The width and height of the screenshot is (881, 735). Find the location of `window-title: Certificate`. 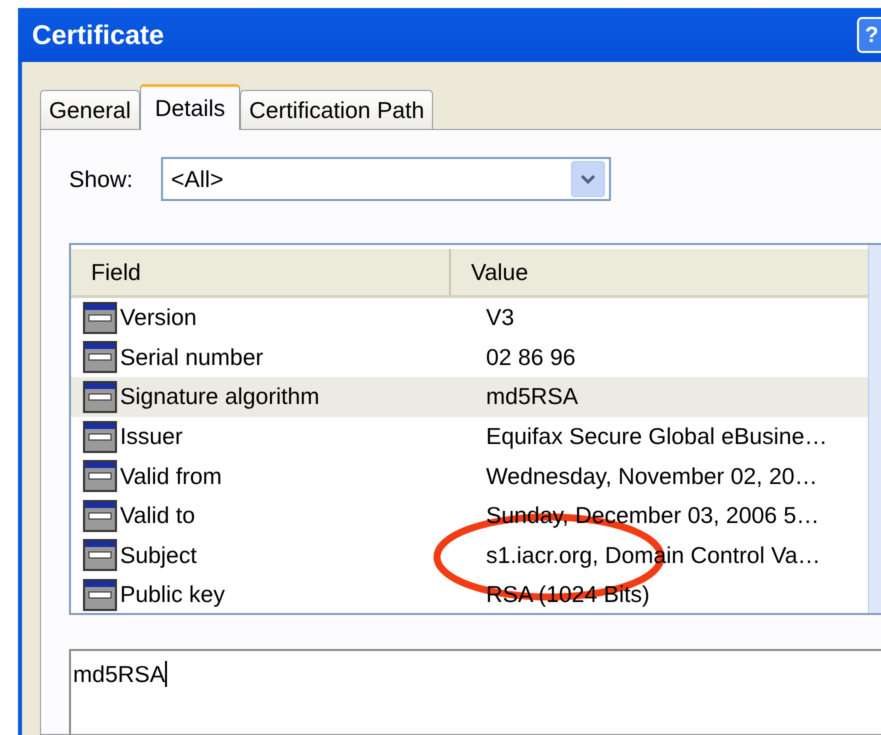

window-title: Certificate is located at coordinates (98, 35).